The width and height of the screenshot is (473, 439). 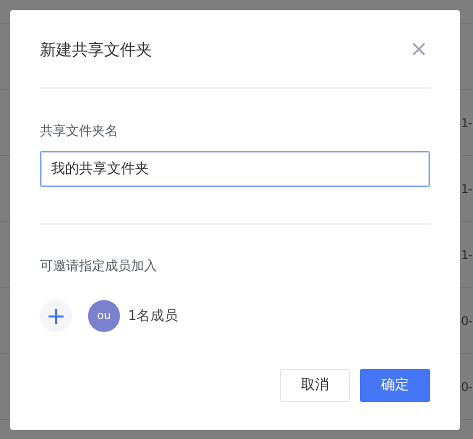 I want to click on add-member-button: +, so click(x=56, y=316).